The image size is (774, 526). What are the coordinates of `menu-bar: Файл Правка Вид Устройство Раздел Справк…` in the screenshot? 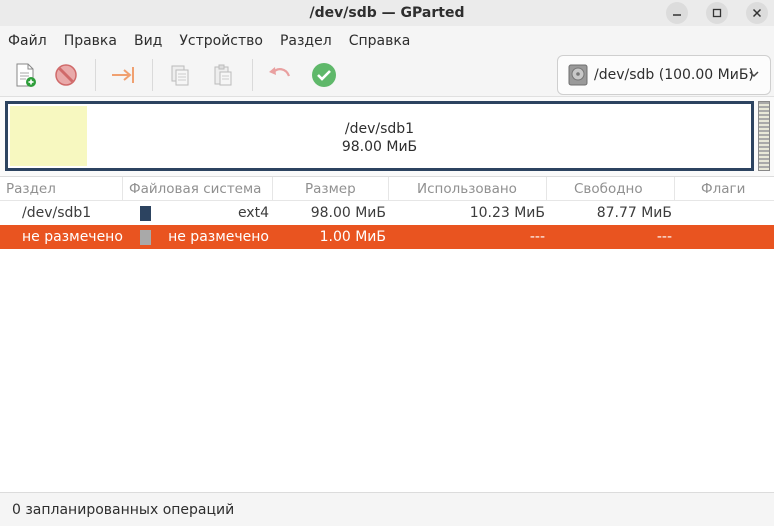 It's located at (387, 40).